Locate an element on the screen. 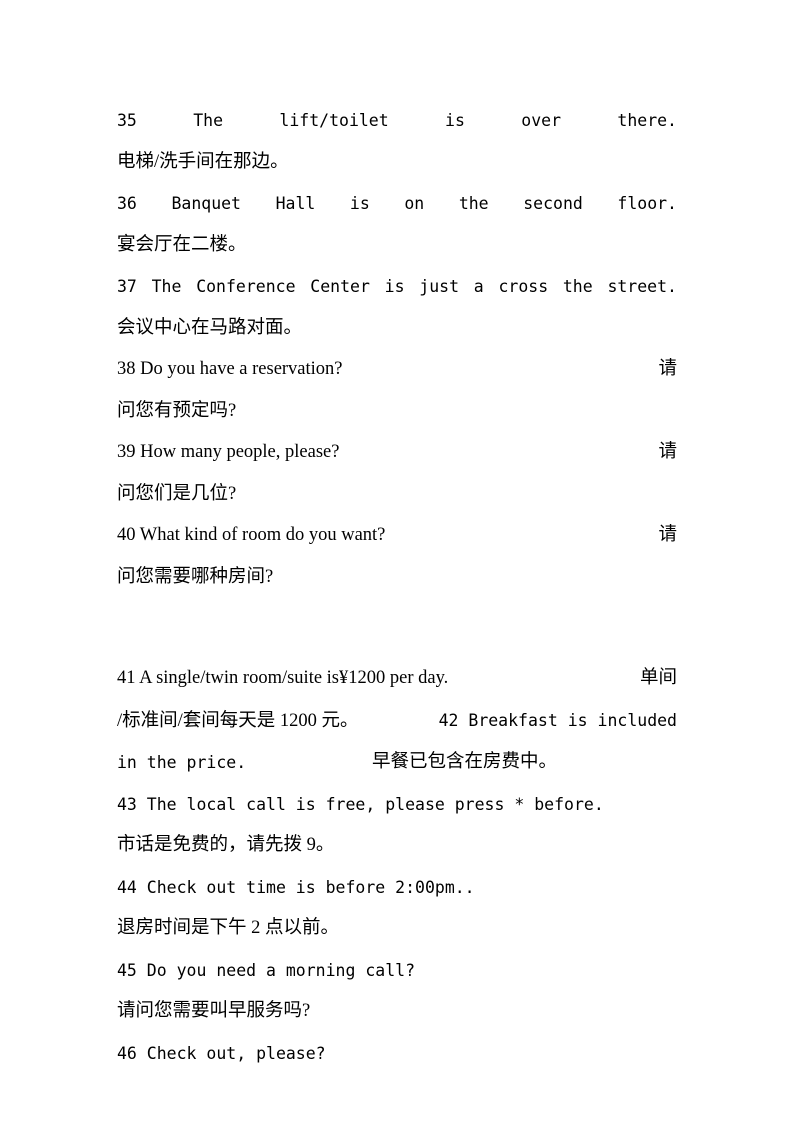 The height and width of the screenshot is (1123, 794). entry-42-chinese: 早餐已包含在房费中。 is located at coordinates (465, 762).